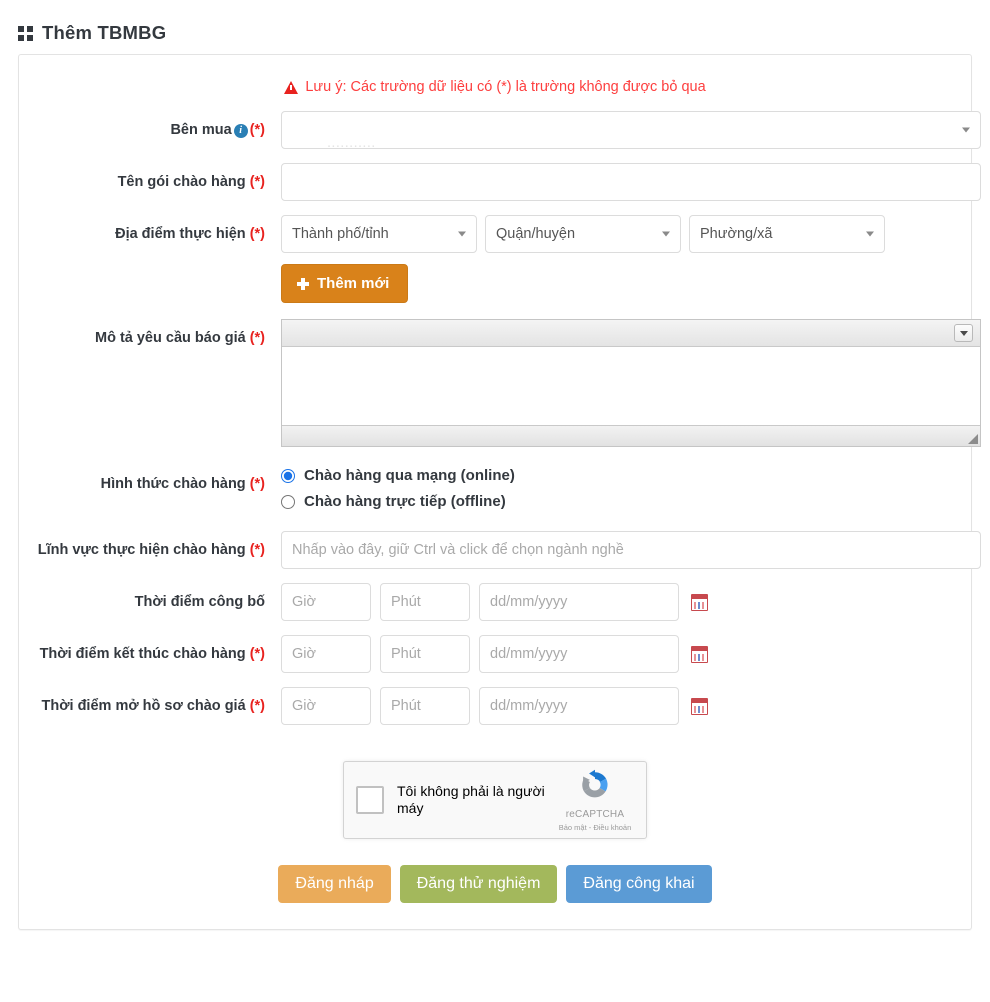 Image resolution: width=990 pixels, height=1002 pixels. I want to click on field-row-end-time: Thời điểm kết thúc chào hàng (*), so click(495, 654).